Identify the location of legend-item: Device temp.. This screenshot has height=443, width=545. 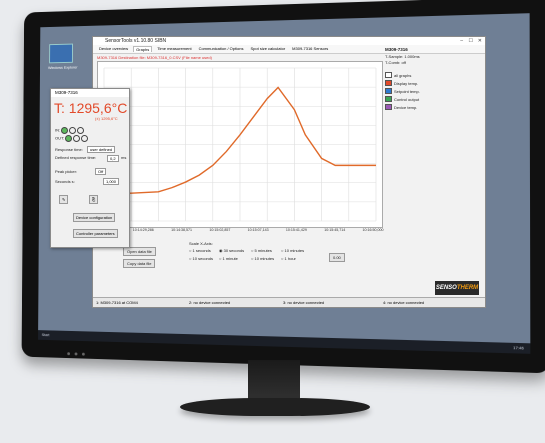
(433, 107).